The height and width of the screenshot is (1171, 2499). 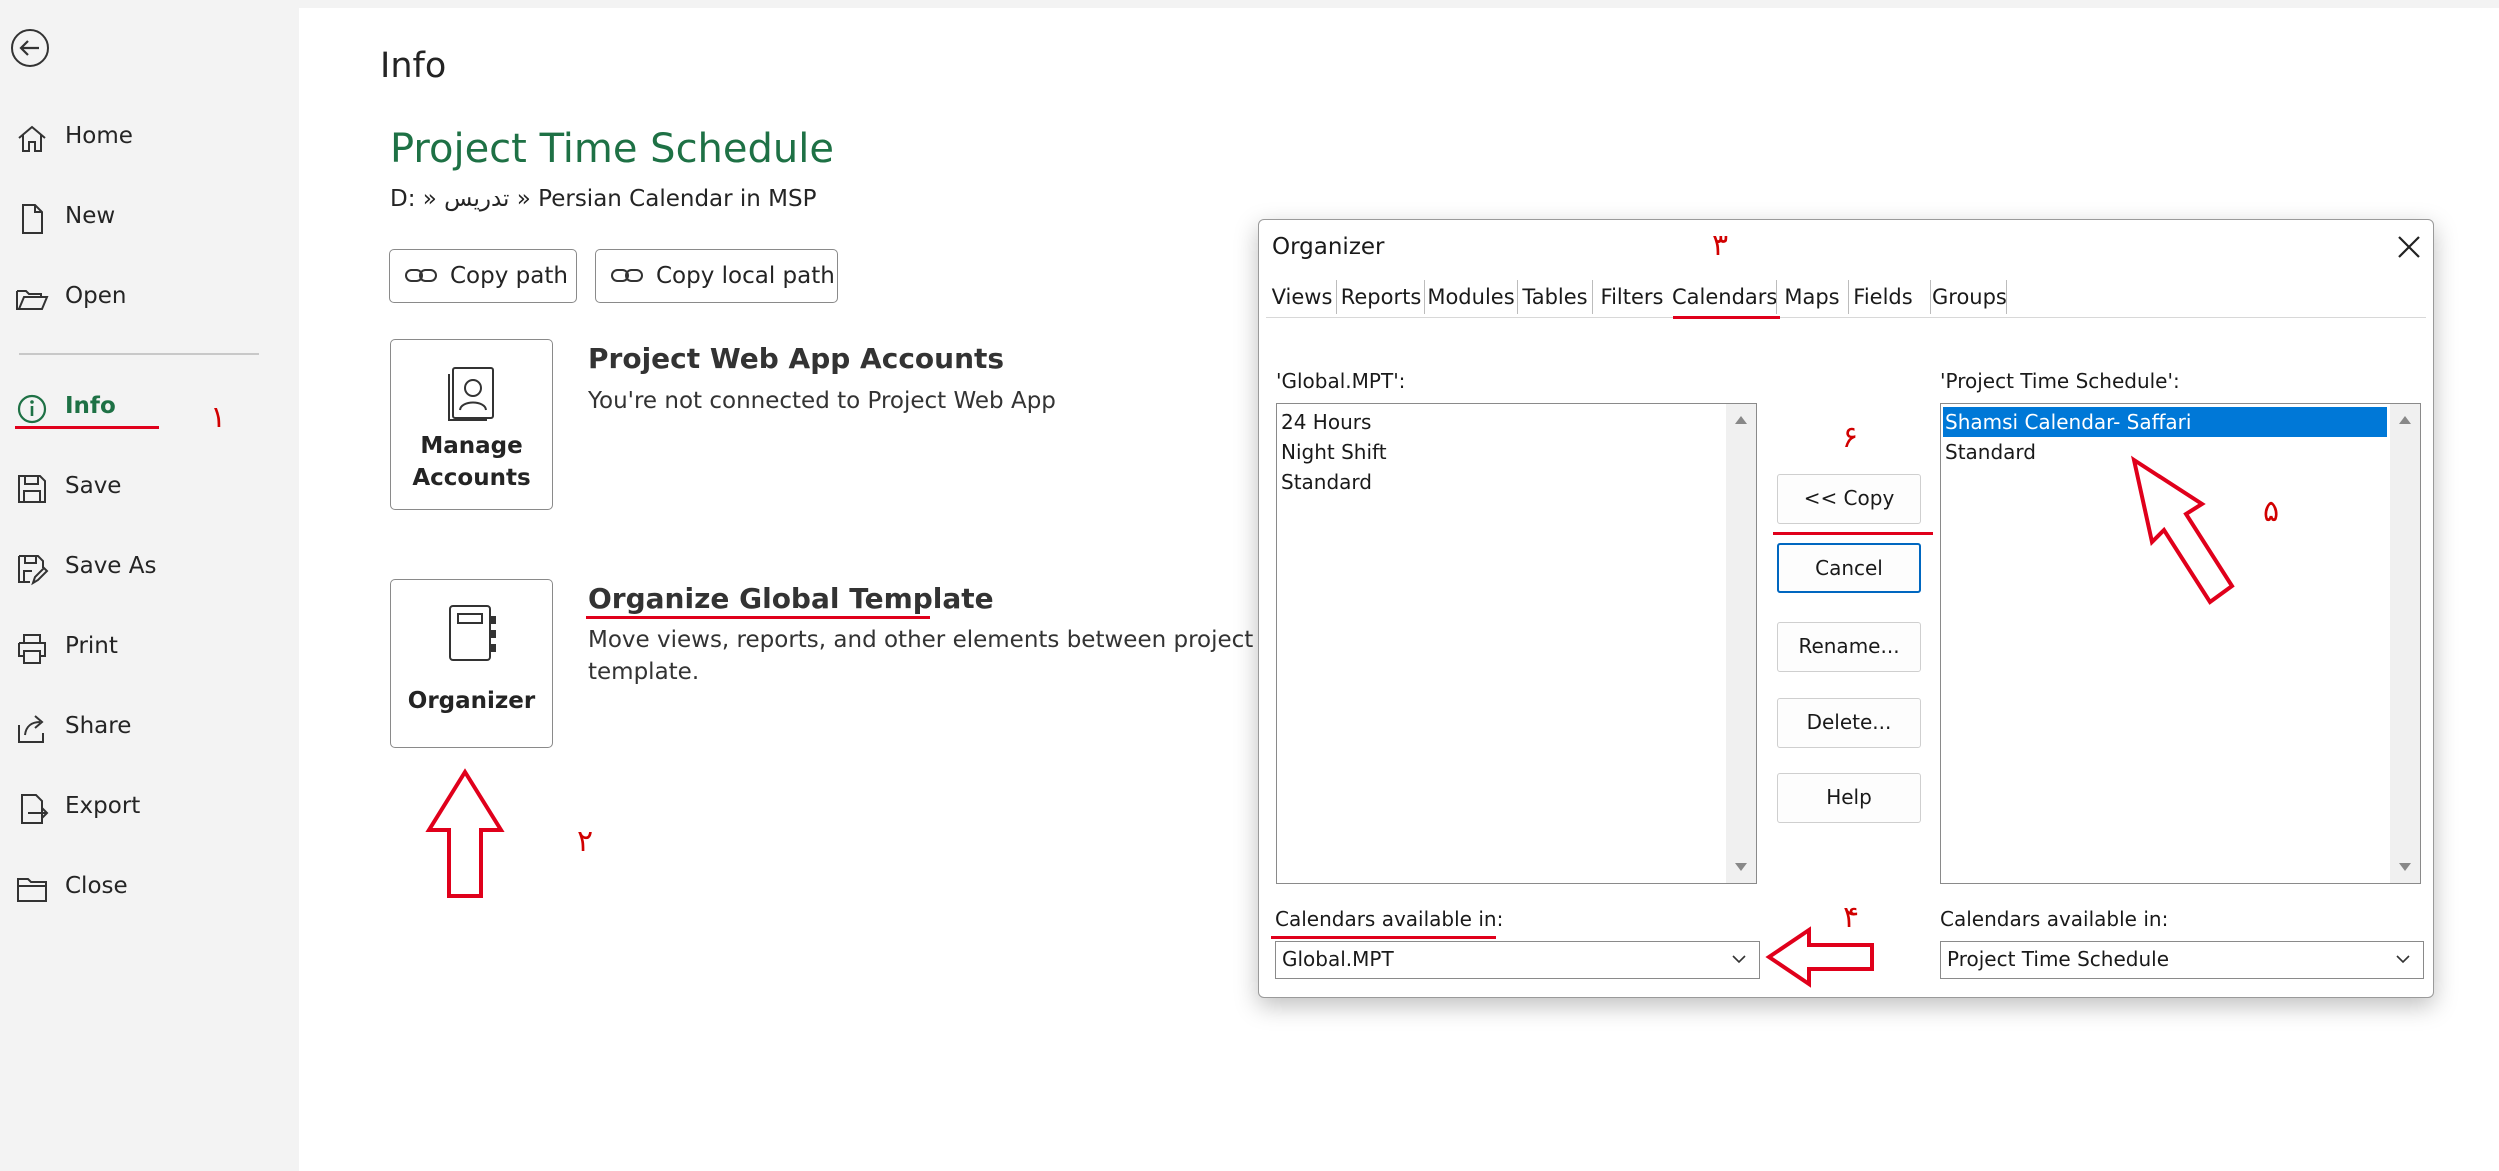 What do you see at coordinates (218, 417) in the screenshot?
I see `annotation-number-1: ۱` at bounding box center [218, 417].